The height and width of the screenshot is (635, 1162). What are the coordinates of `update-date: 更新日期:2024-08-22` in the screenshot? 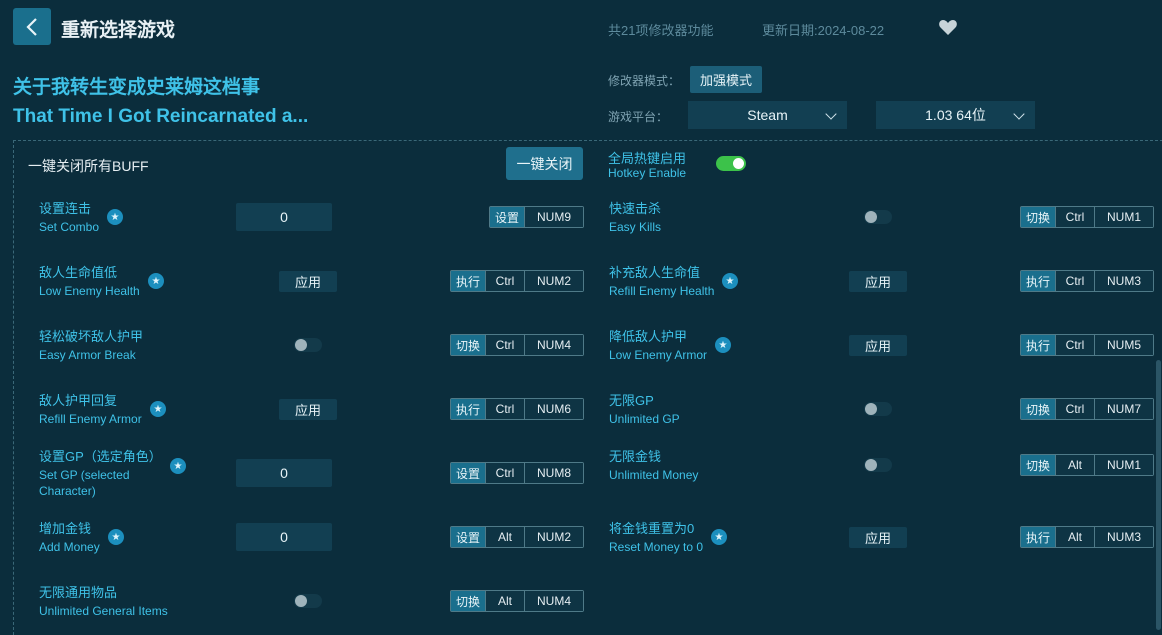 It's located at (823, 30).